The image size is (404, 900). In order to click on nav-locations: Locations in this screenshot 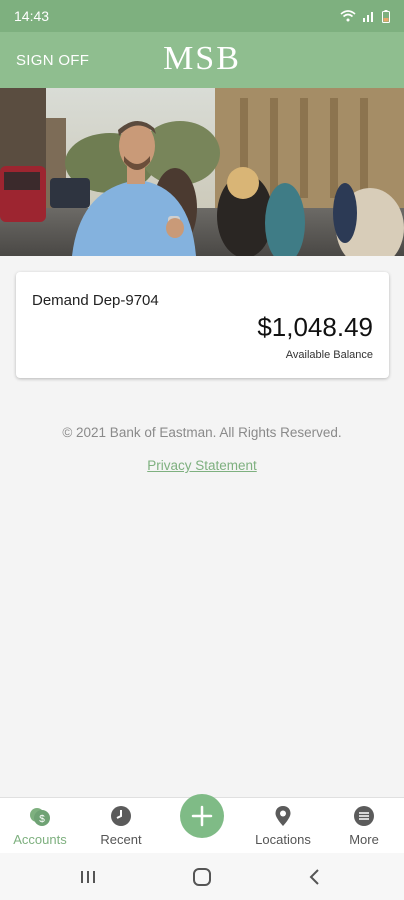, I will do `click(283, 826)`.